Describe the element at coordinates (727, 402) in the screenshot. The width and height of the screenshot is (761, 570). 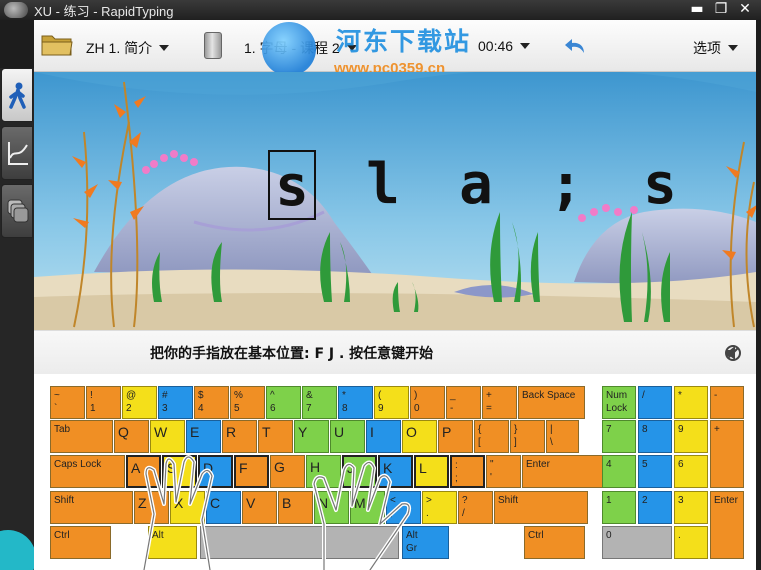
I see `key: -` at that location.